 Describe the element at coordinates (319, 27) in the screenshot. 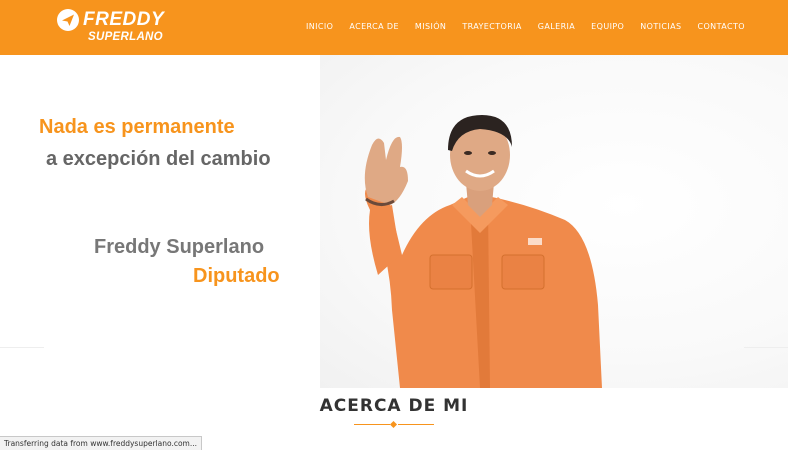

I see `nav-item-inicio: INICIO` at that location.